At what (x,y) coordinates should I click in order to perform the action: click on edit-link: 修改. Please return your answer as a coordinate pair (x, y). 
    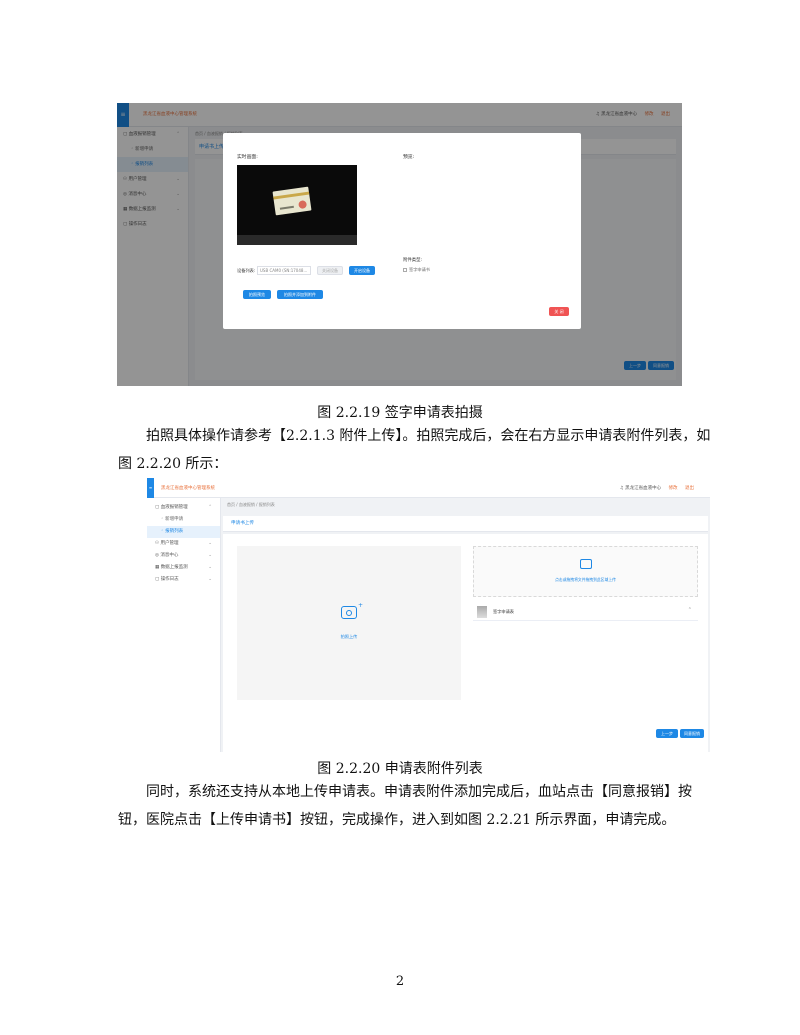
    Looking at the image, I should click on (673, 488).